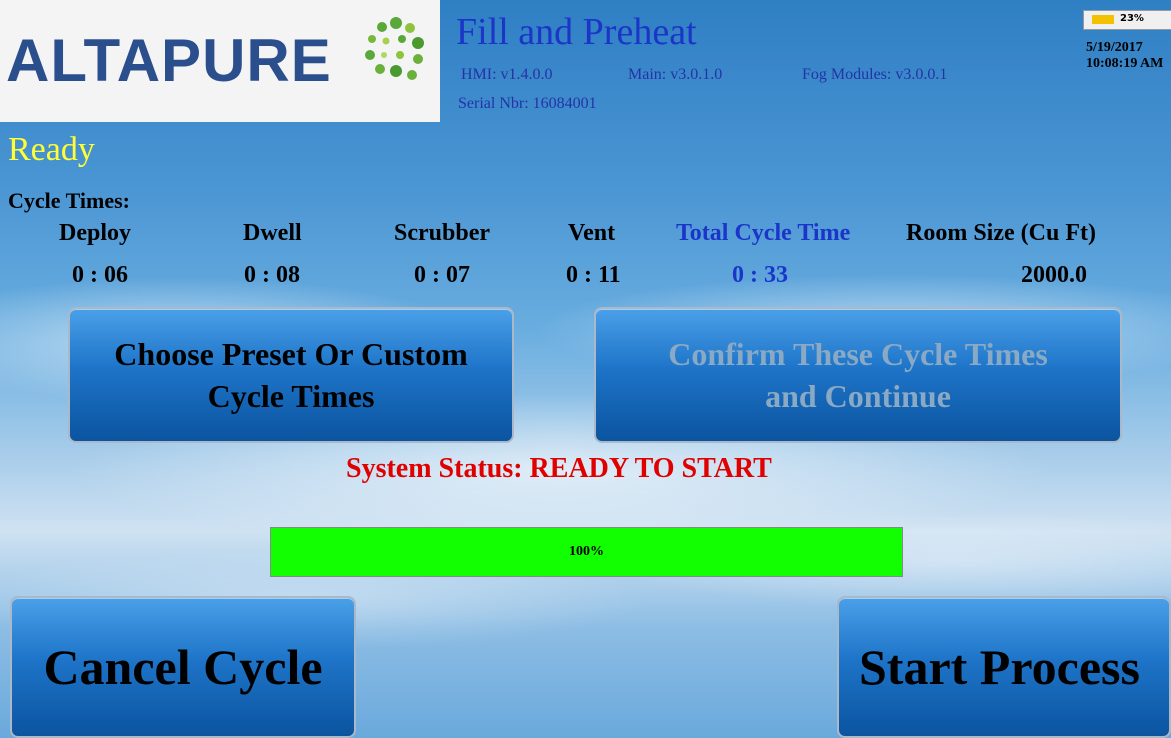 The width and height of the screenshot is (1171, 738). I want to click on choose-preset-button: Choose Preset Or Custom Cycle Times, so click(291, 375).